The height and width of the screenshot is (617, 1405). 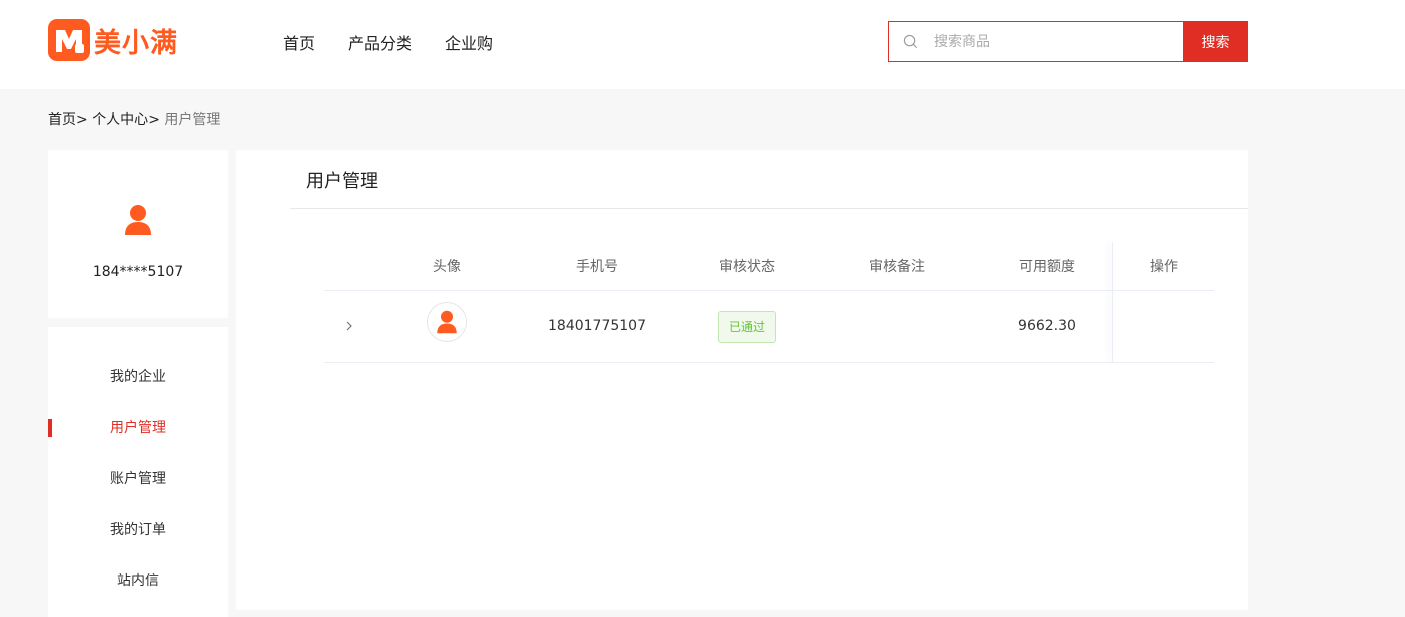 What do you see at coordinates (62, 120) in the screenshot?
I see `breadcrumb-home: 首页` at bounding box center [62, 120].